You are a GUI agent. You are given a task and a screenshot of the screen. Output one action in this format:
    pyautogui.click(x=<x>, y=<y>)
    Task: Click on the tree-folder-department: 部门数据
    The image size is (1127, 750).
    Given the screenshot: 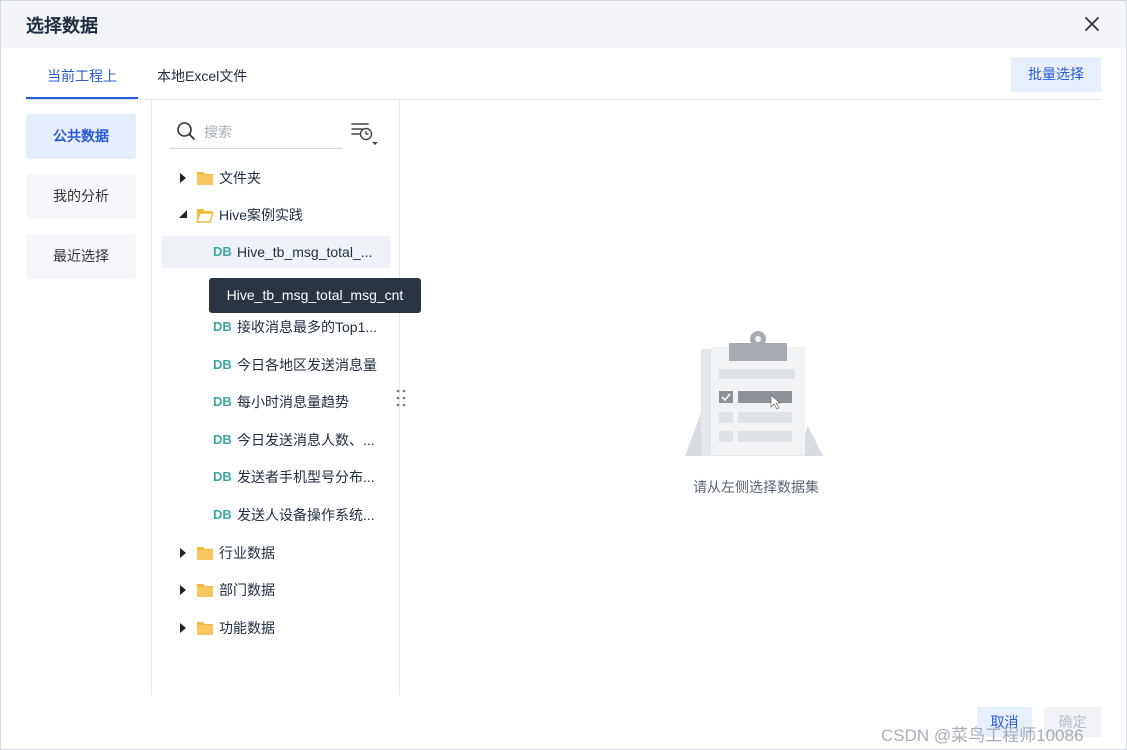 What is the action you would take?
    pyautogui.click(x=274, y=590)
    